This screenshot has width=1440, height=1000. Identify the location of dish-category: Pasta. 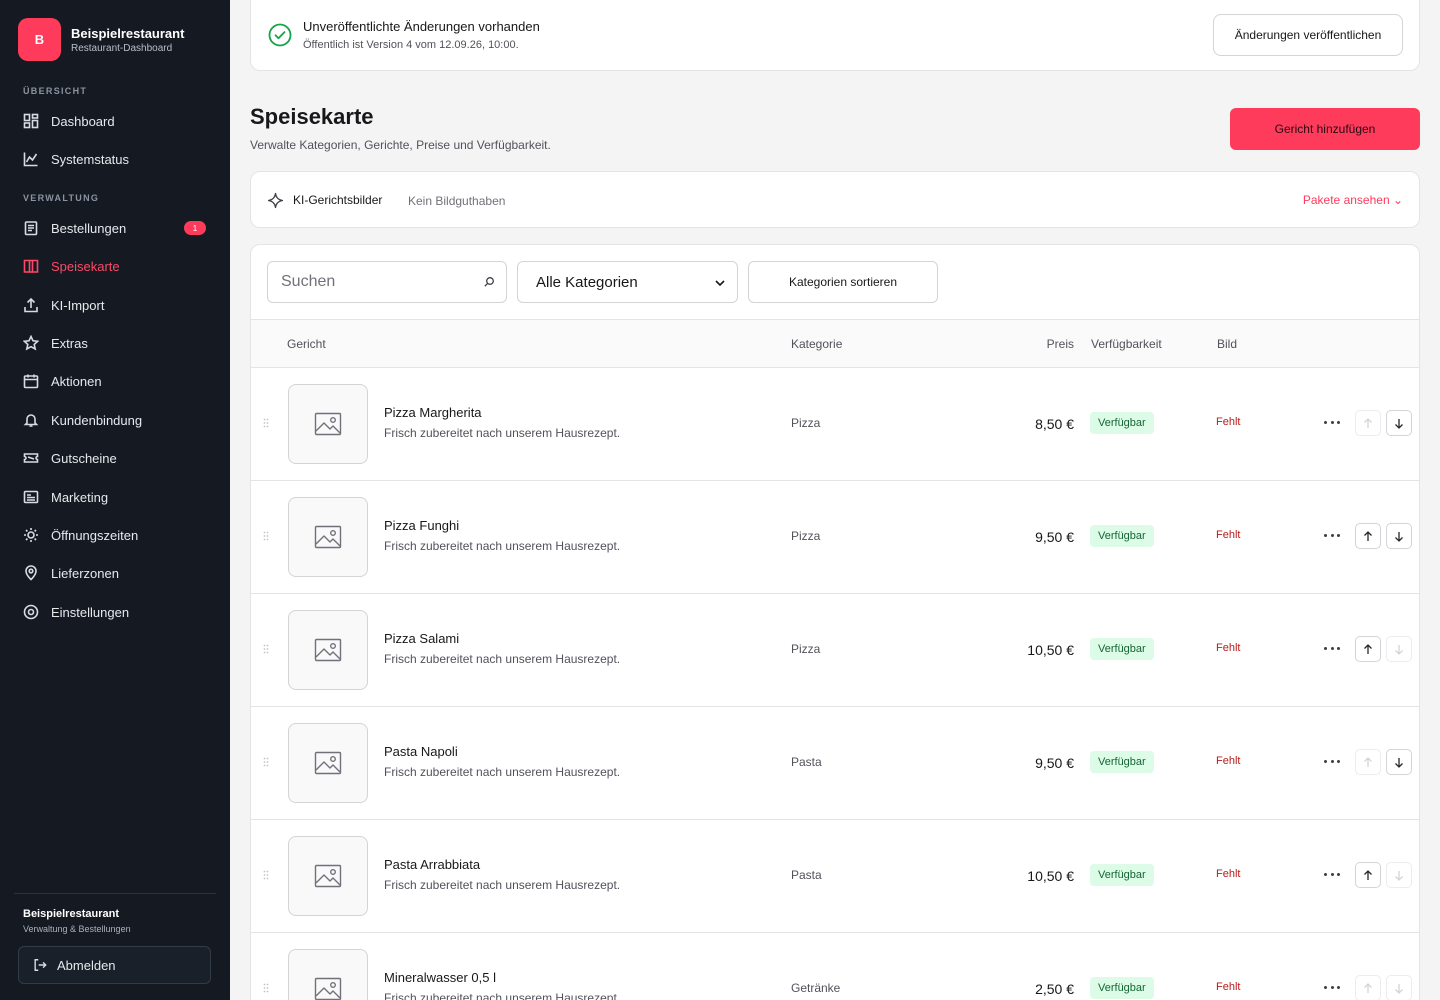
(806, 762).